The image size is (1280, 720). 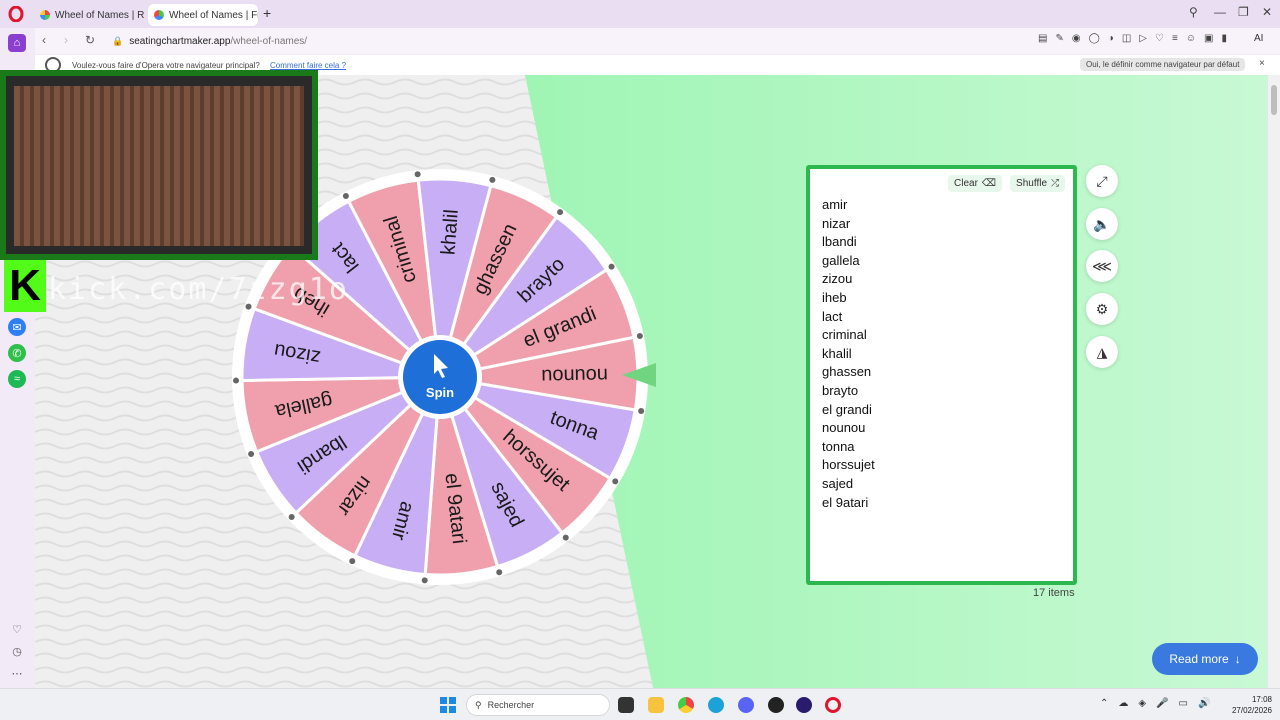 I want to click on vpn-icon: ◯, so click(x=1094, y=38).